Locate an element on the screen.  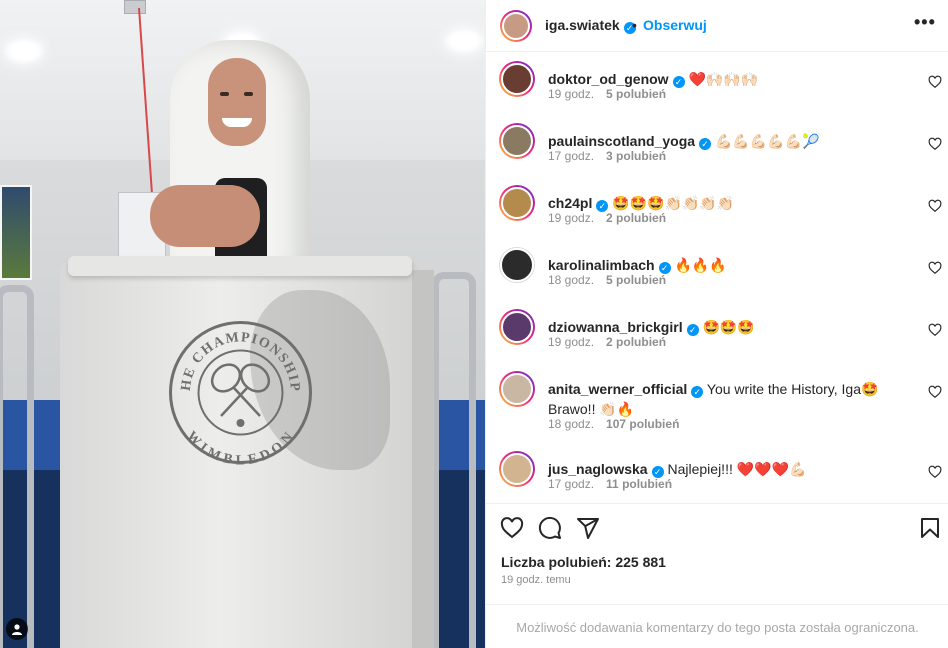
comment-meta: 17 godz. 11 polubień is located at coordinates (610, 484).